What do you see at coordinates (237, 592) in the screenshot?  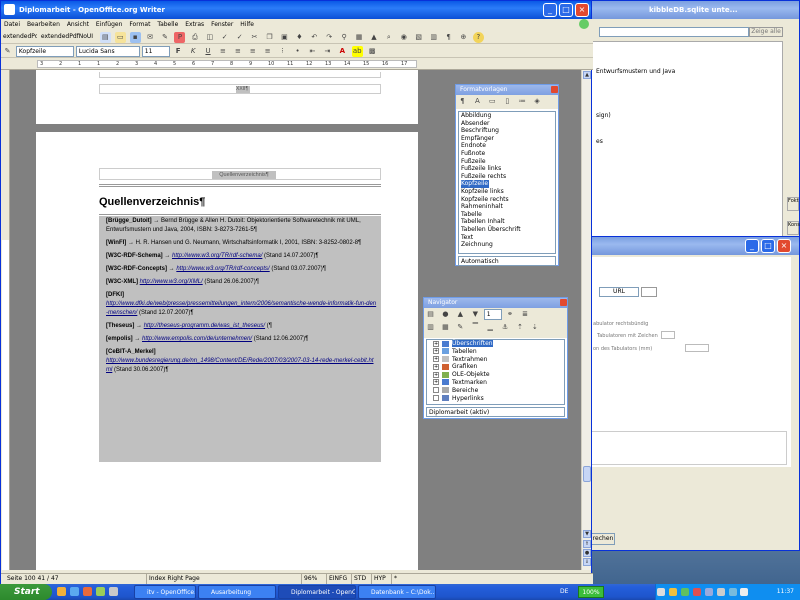 I see `task-ausarbeitung: Ausarbeitung` at bounding box center [237, 592].